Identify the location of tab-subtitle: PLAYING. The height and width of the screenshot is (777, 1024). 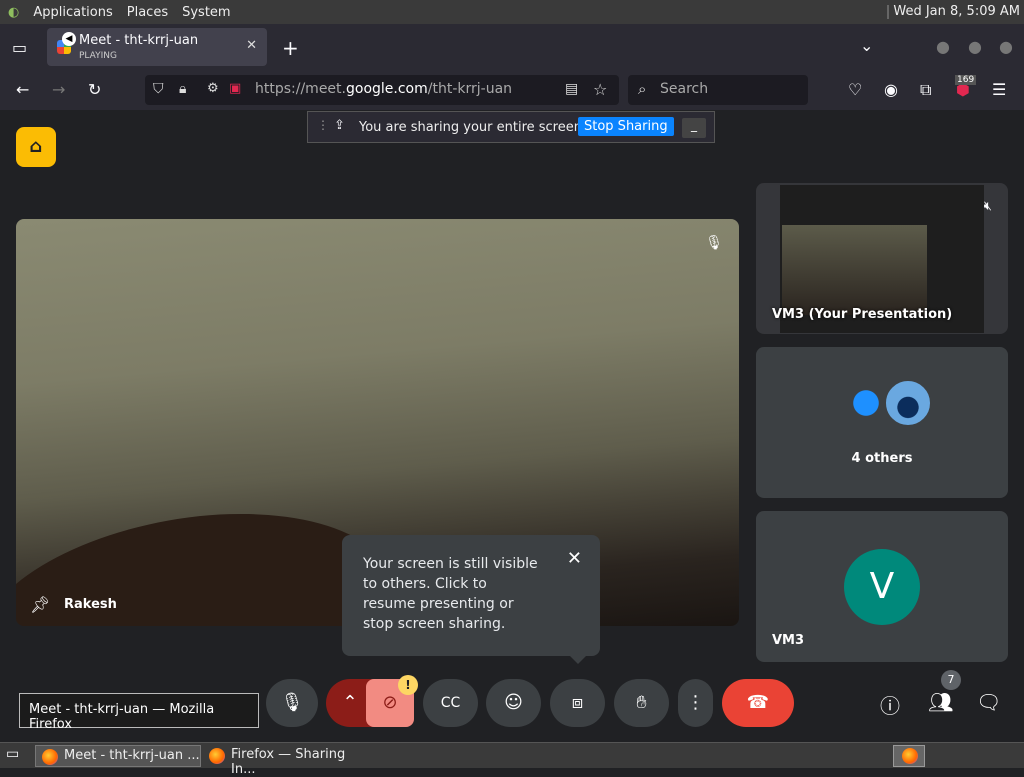
(98, 56).